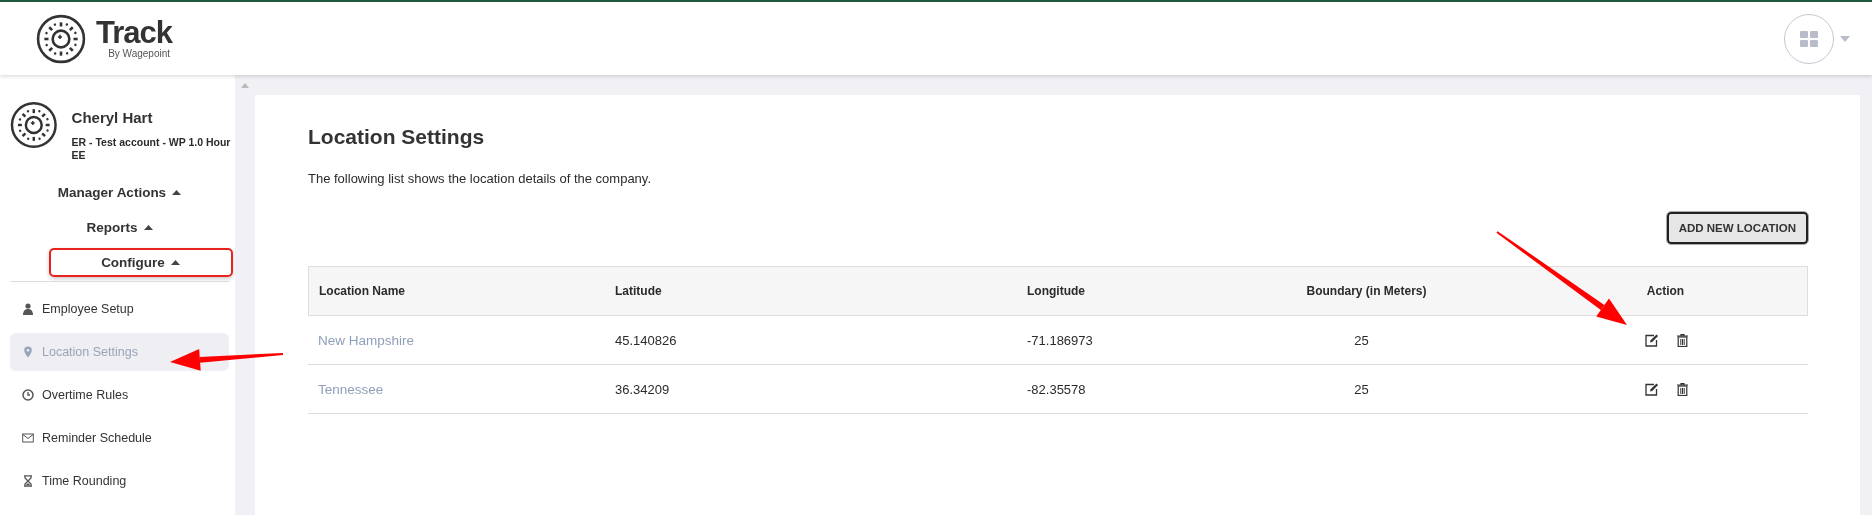 Image resolution: width=1872 pixels, height=515 pixels. What do you see at coordinates (119, 227) in the screenshot?
I see `menu-group-toggle: Reports` at bounding box center [119, 227].